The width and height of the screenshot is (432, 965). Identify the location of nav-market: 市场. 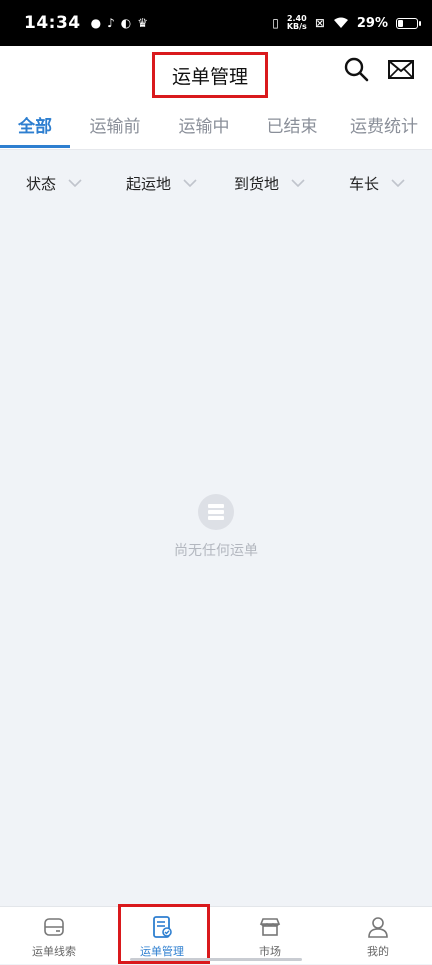
(270, 936).